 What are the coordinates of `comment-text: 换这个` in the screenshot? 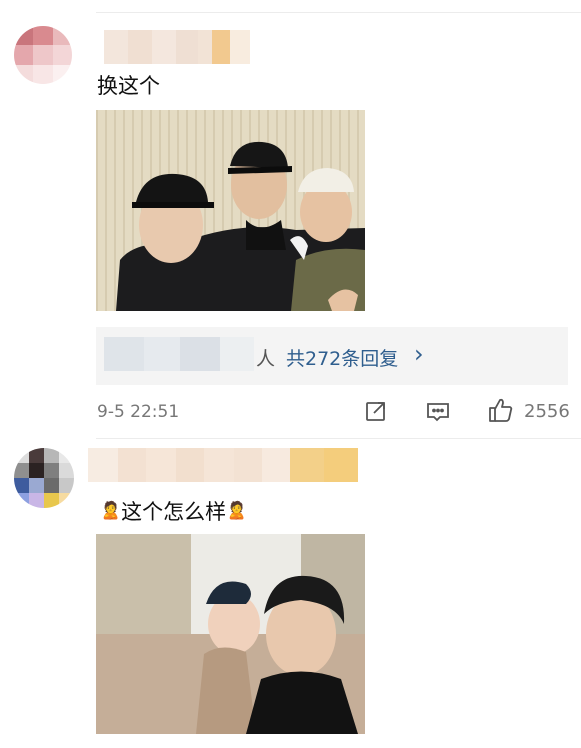 It's located at (128, 86).